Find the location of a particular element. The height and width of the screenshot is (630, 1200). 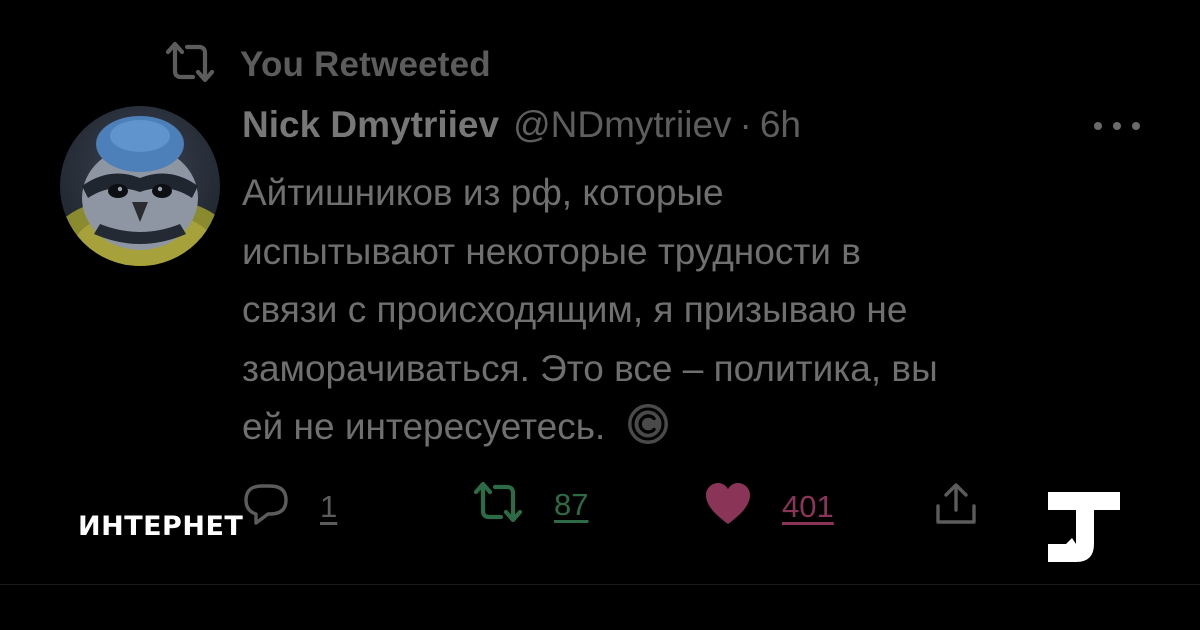

like-count: 401 is located at coordinates (808, 506).